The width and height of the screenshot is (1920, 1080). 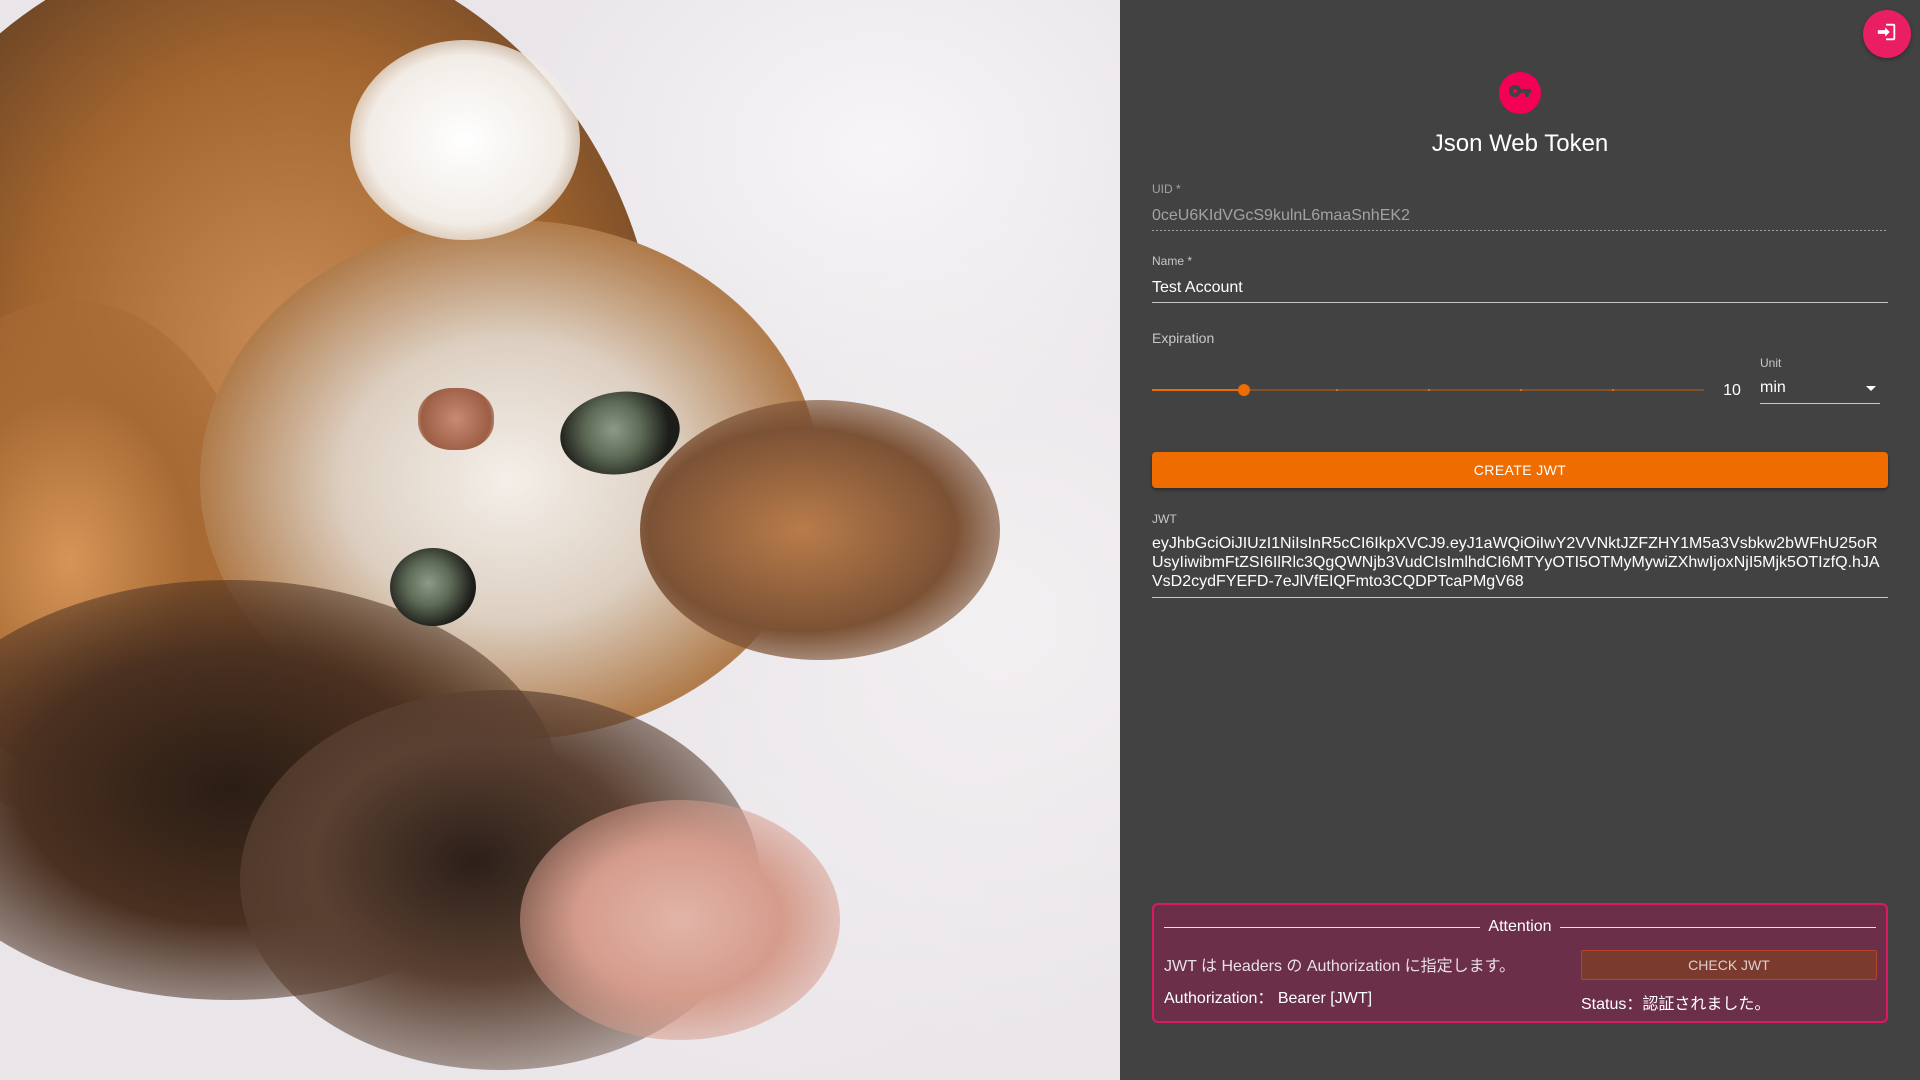 I want to click on unit-label: Unit, so click(x=1771, y=363).